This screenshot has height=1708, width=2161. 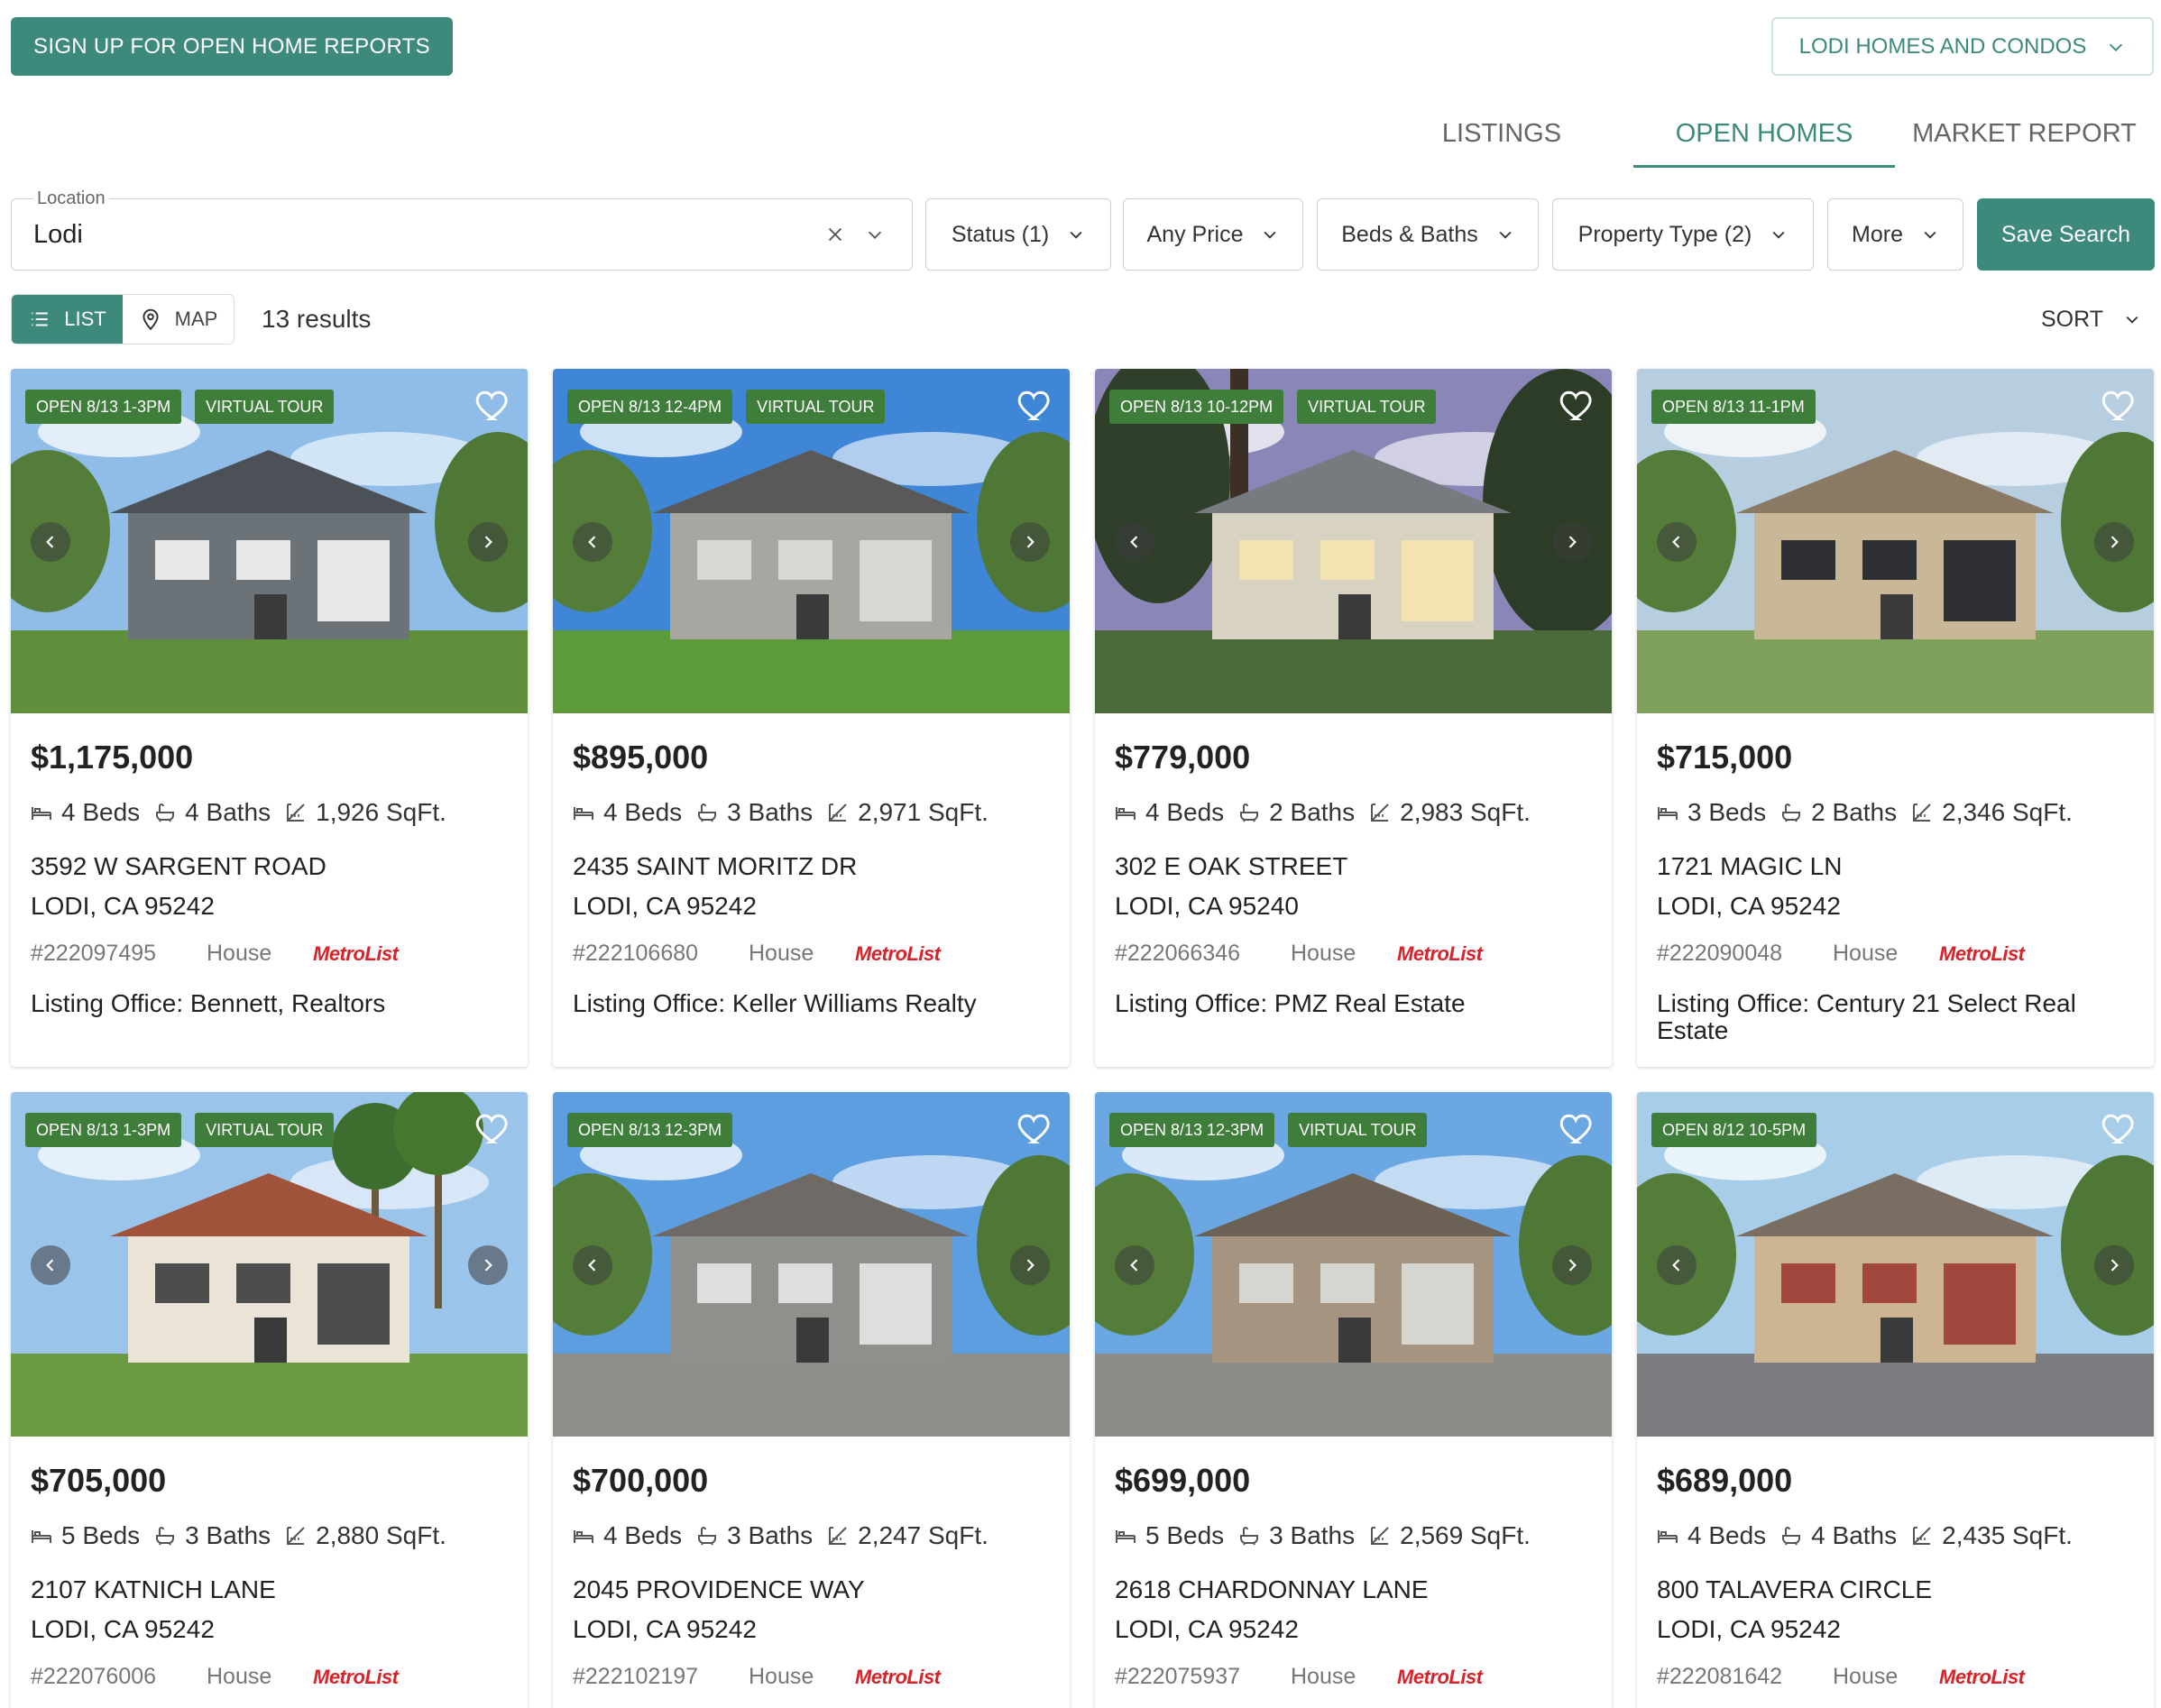 What do you see at coordinates (1465, 812) in the screenshot?
I see `sqft-value: 2,983 SqFt.` at bounding box center [1465, 812].